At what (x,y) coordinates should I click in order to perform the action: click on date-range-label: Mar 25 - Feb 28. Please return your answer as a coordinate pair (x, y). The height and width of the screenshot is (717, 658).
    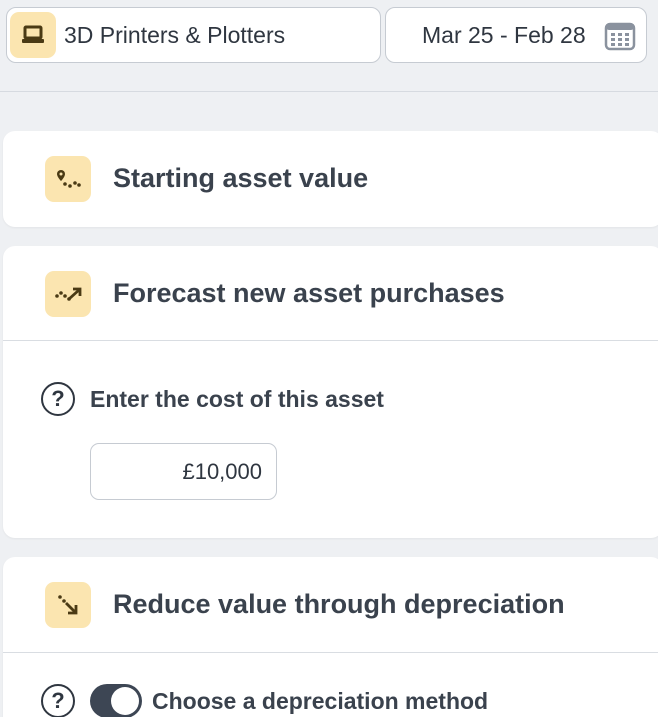
    Looking at the image, I should click on (504, 34).